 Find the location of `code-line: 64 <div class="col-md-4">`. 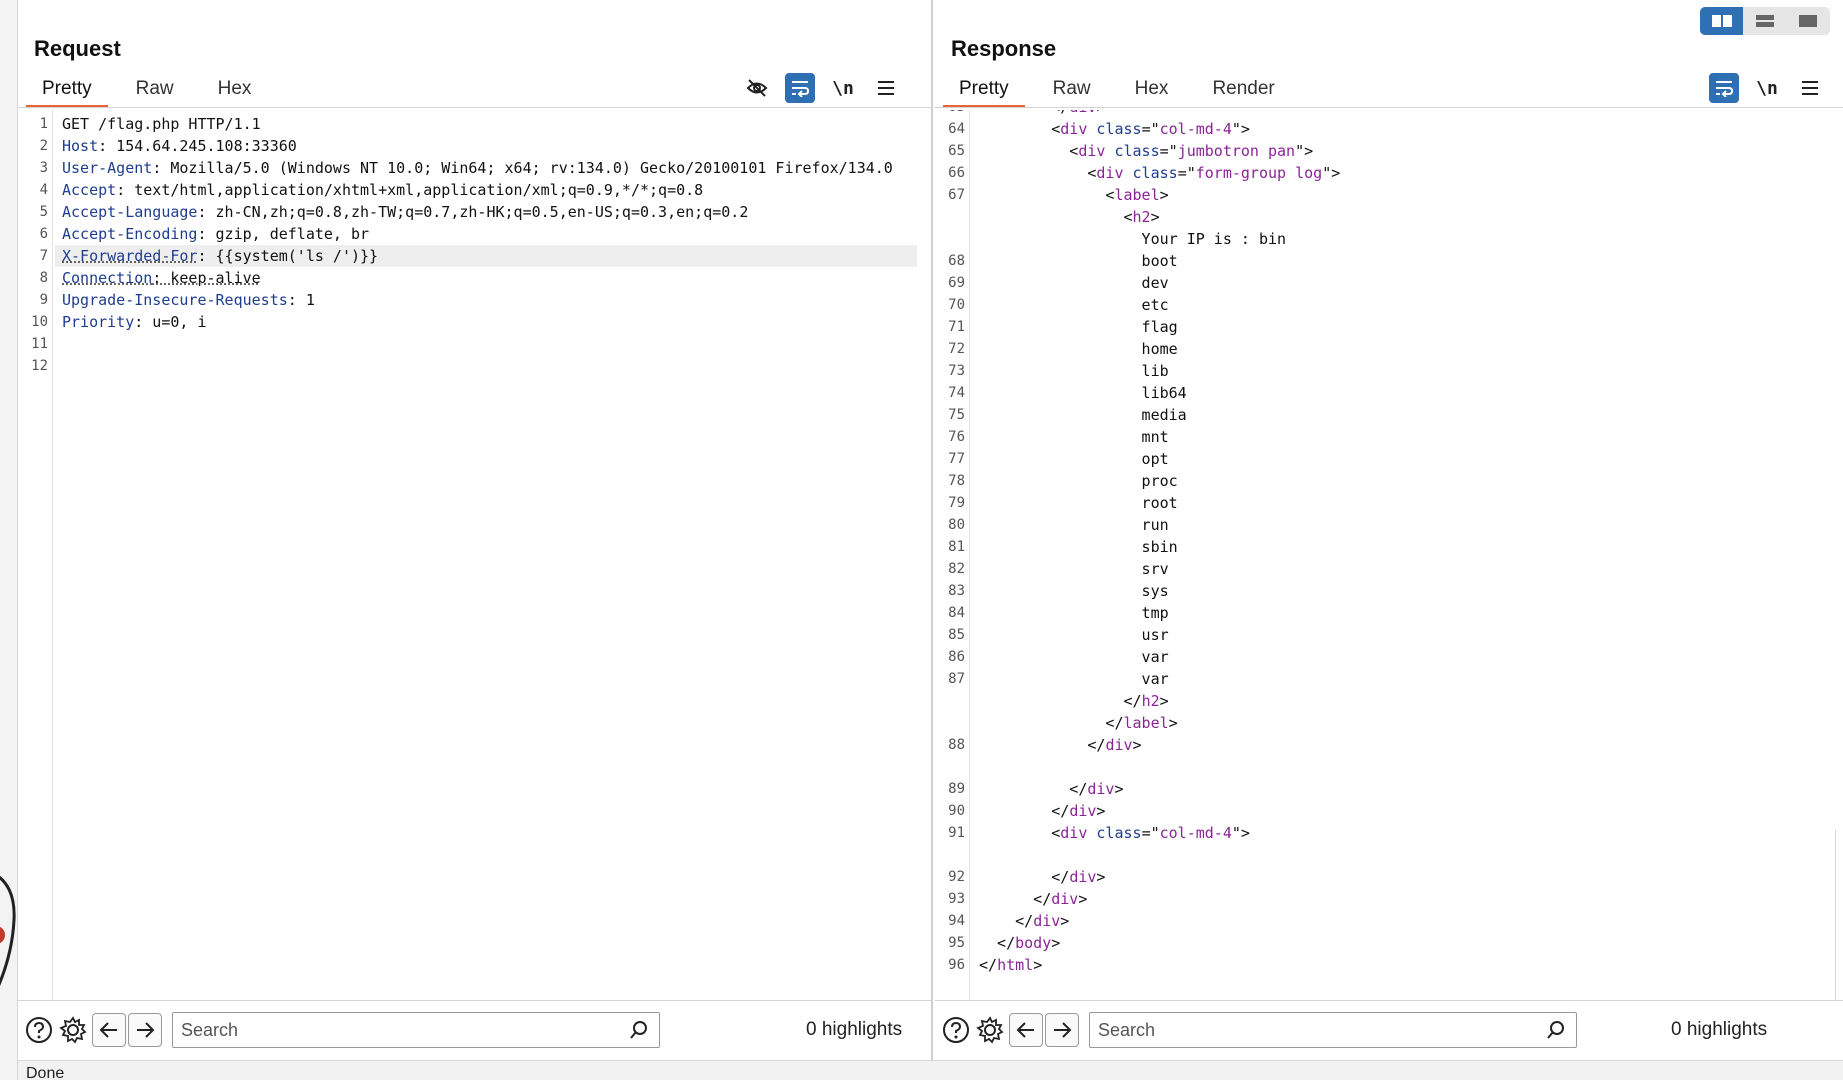

code-line: 64 <div class="col-md-4"> is located at coordinates (1389, 129).